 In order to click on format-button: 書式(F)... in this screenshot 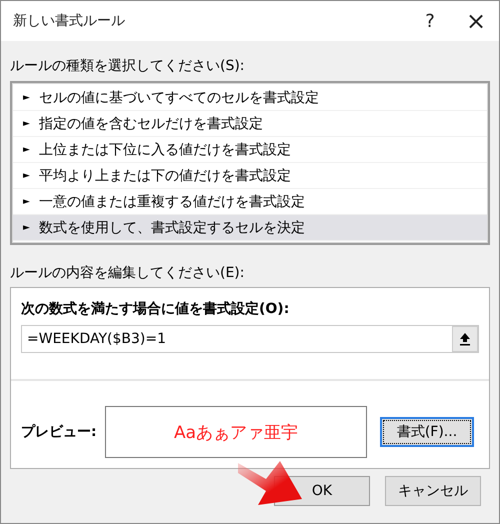, I will do `click(427, 432)`.